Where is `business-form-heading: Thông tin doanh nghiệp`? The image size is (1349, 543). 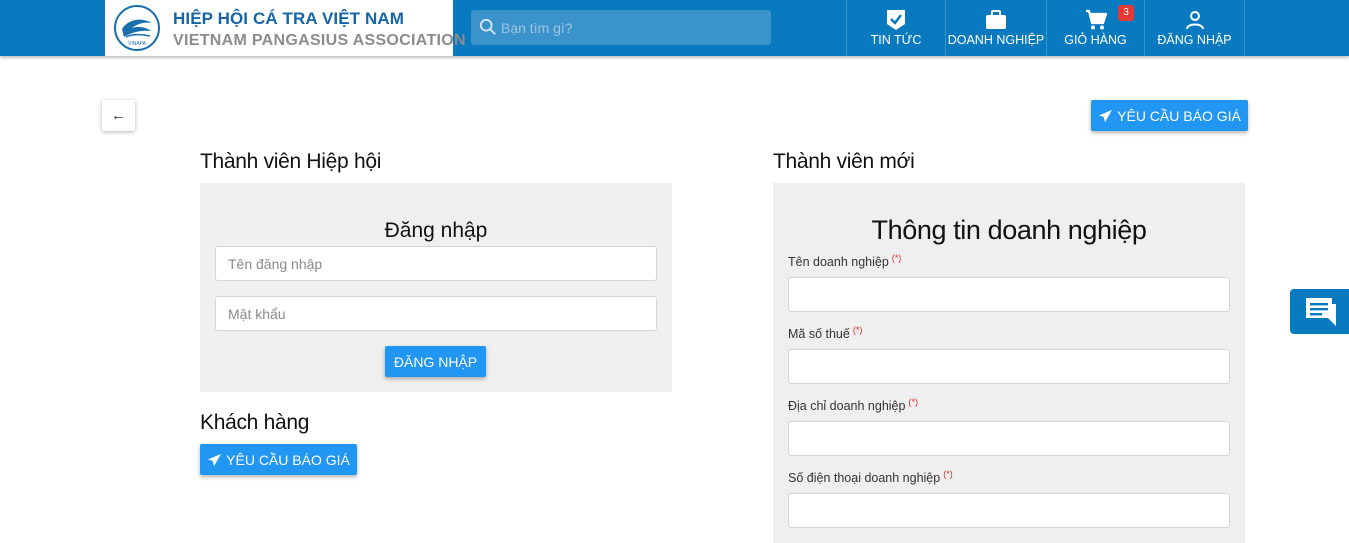
business-form-heading: Thông tin doanh nghiệp is located at coordinates (1009, 230).